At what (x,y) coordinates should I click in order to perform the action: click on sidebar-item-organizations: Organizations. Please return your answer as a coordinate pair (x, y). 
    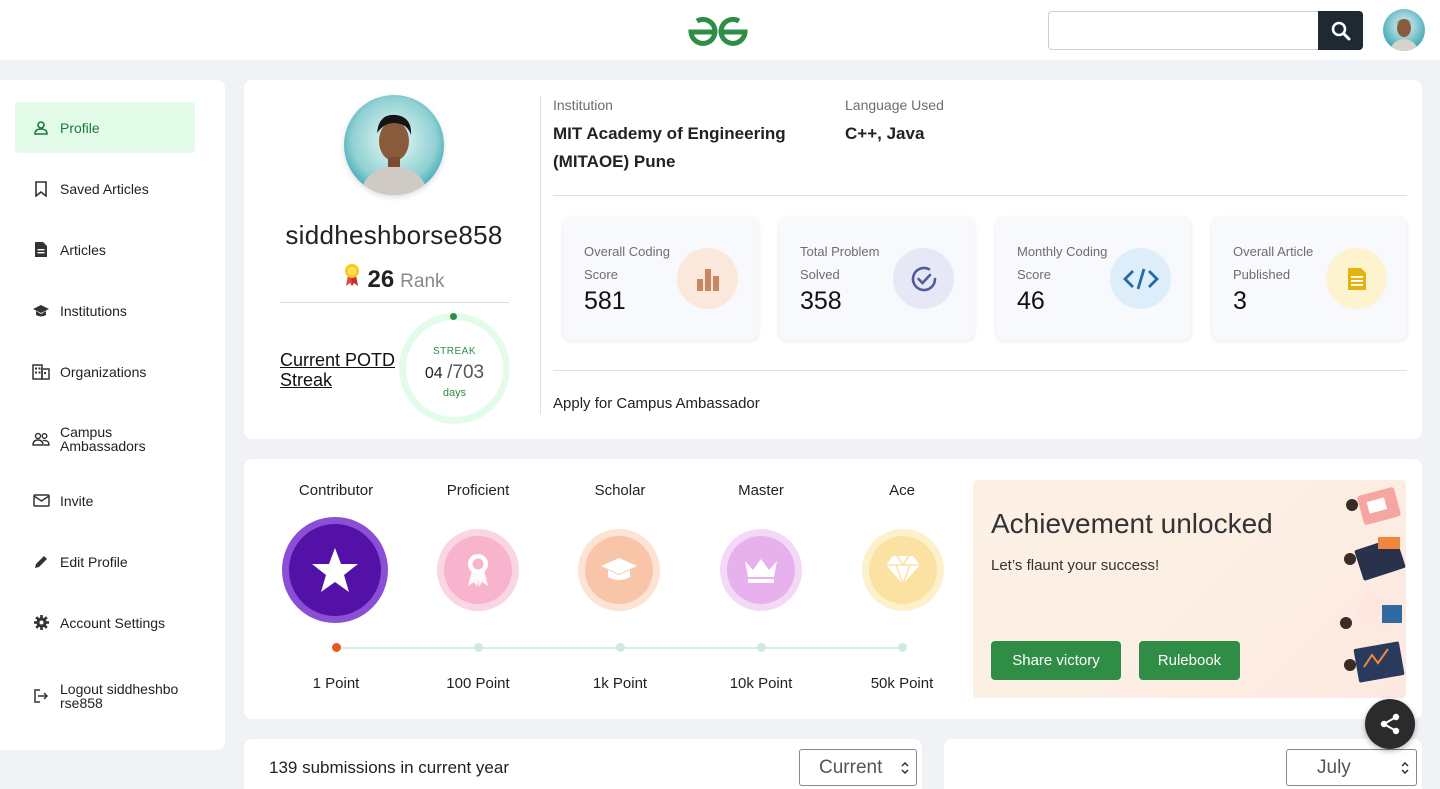
    Looking at the image, I should click on (105, 371).